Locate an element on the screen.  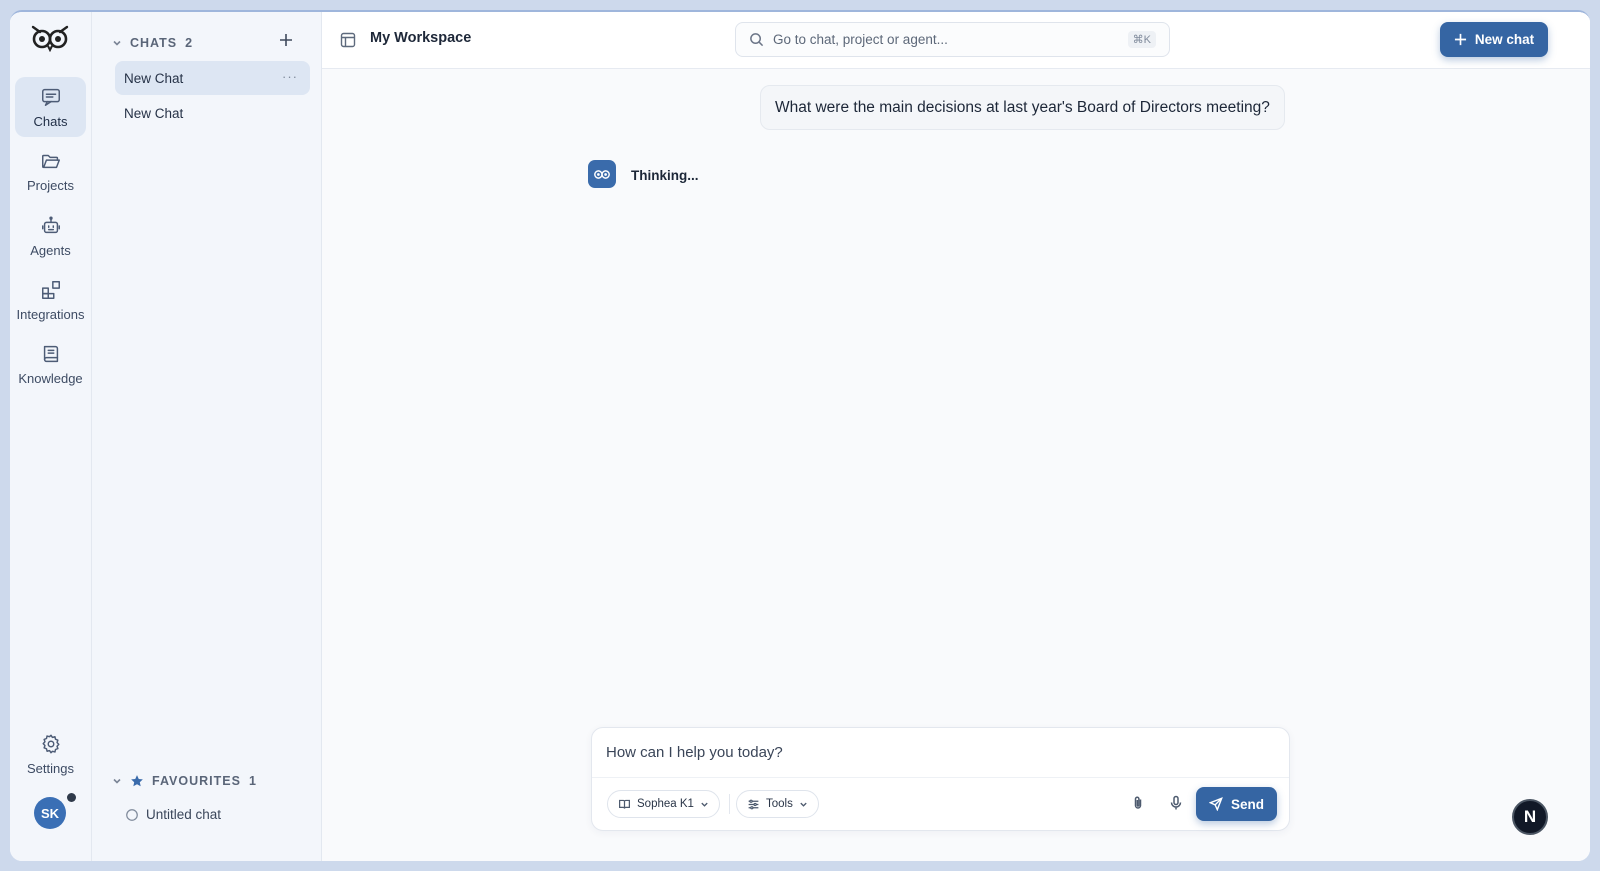
attach-button is located at coordinates (1139, 804).